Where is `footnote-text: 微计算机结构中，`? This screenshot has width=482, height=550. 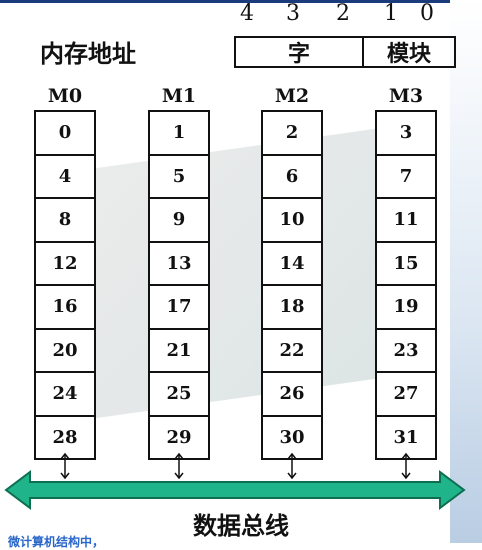
footnote-text: 微计算机结构中， is located at coordinates (56, 542).